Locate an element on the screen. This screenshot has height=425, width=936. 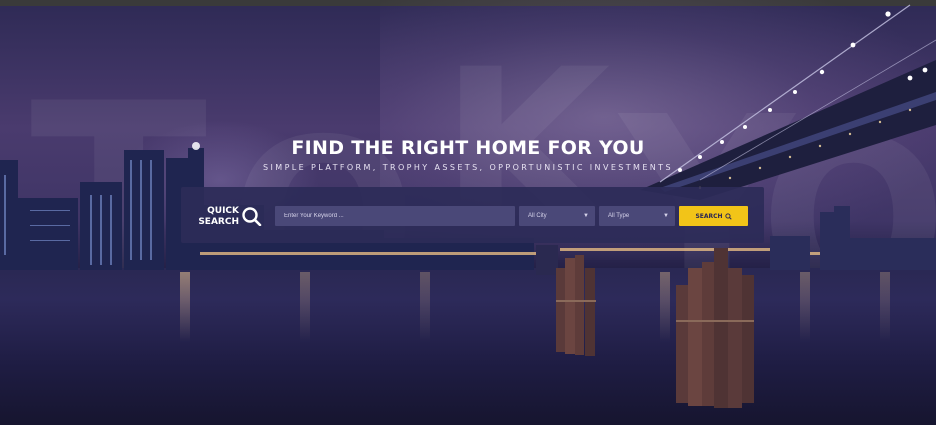
wooden-pilings is located at coordinates (655, 328).